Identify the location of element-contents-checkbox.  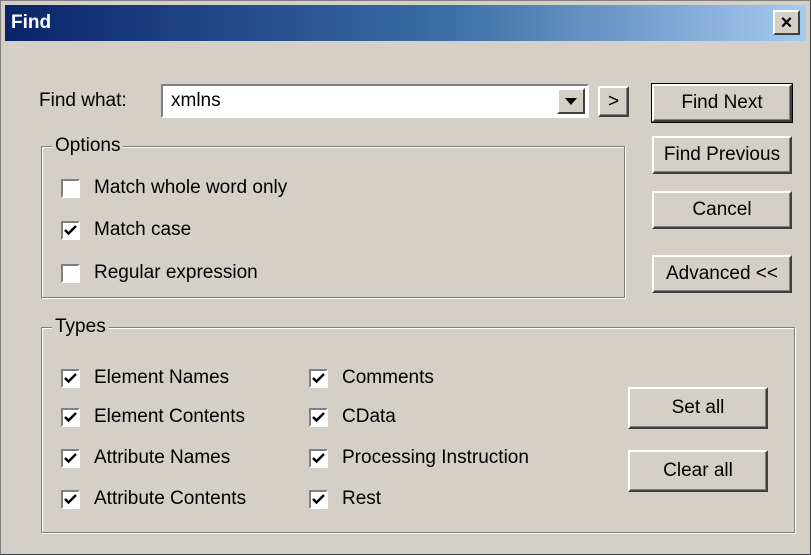
(70, 417).